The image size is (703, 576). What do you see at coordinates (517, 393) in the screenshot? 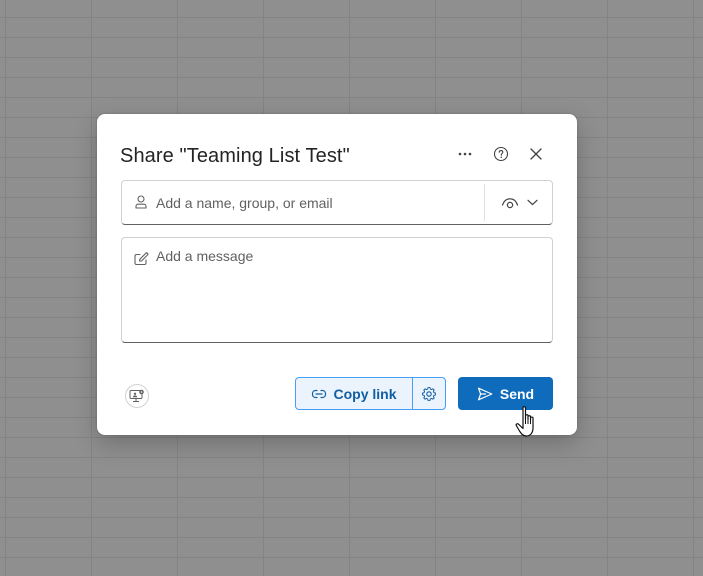
I see `send-label: Send` at bounding box center [517, 393].